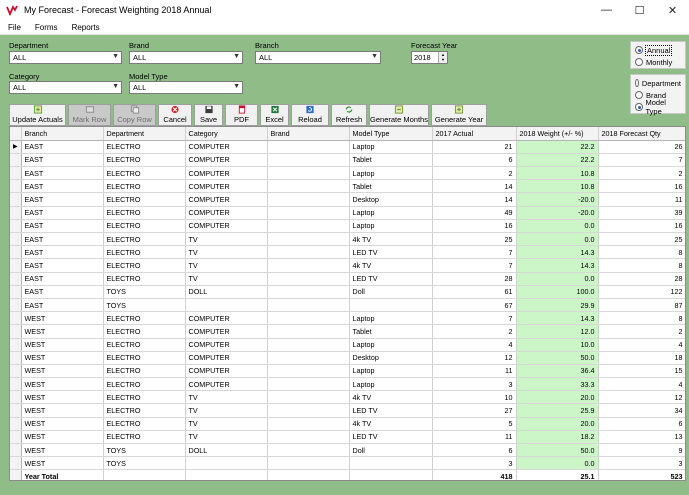 The height and width of the screenshot is (495, 689). Describe the element at coordinates (347, 397) in the screenshot. I see `table-row: WEST ELECTRO TV 4k TV 10 20.0 12` at that location.